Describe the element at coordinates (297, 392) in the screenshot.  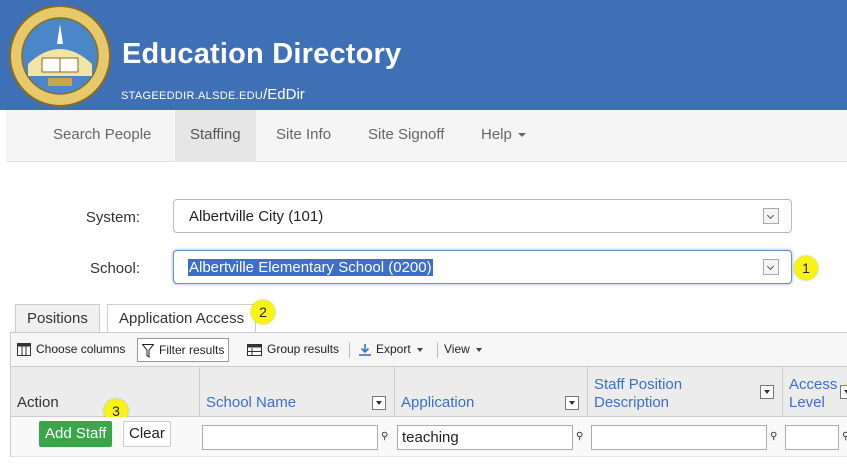
I see `column-school-name: School Name` at that location.